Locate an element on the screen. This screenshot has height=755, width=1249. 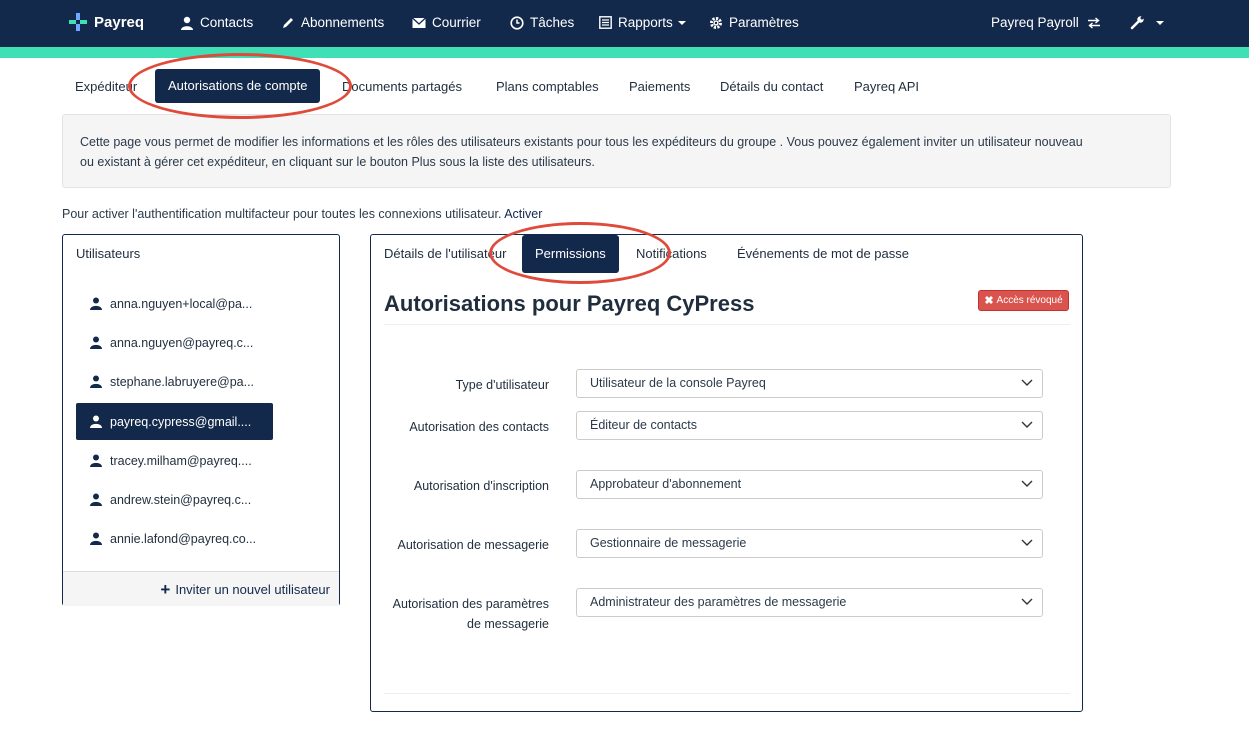
tab-expediteur: Expéditeur is located at coordinates (106, 86).